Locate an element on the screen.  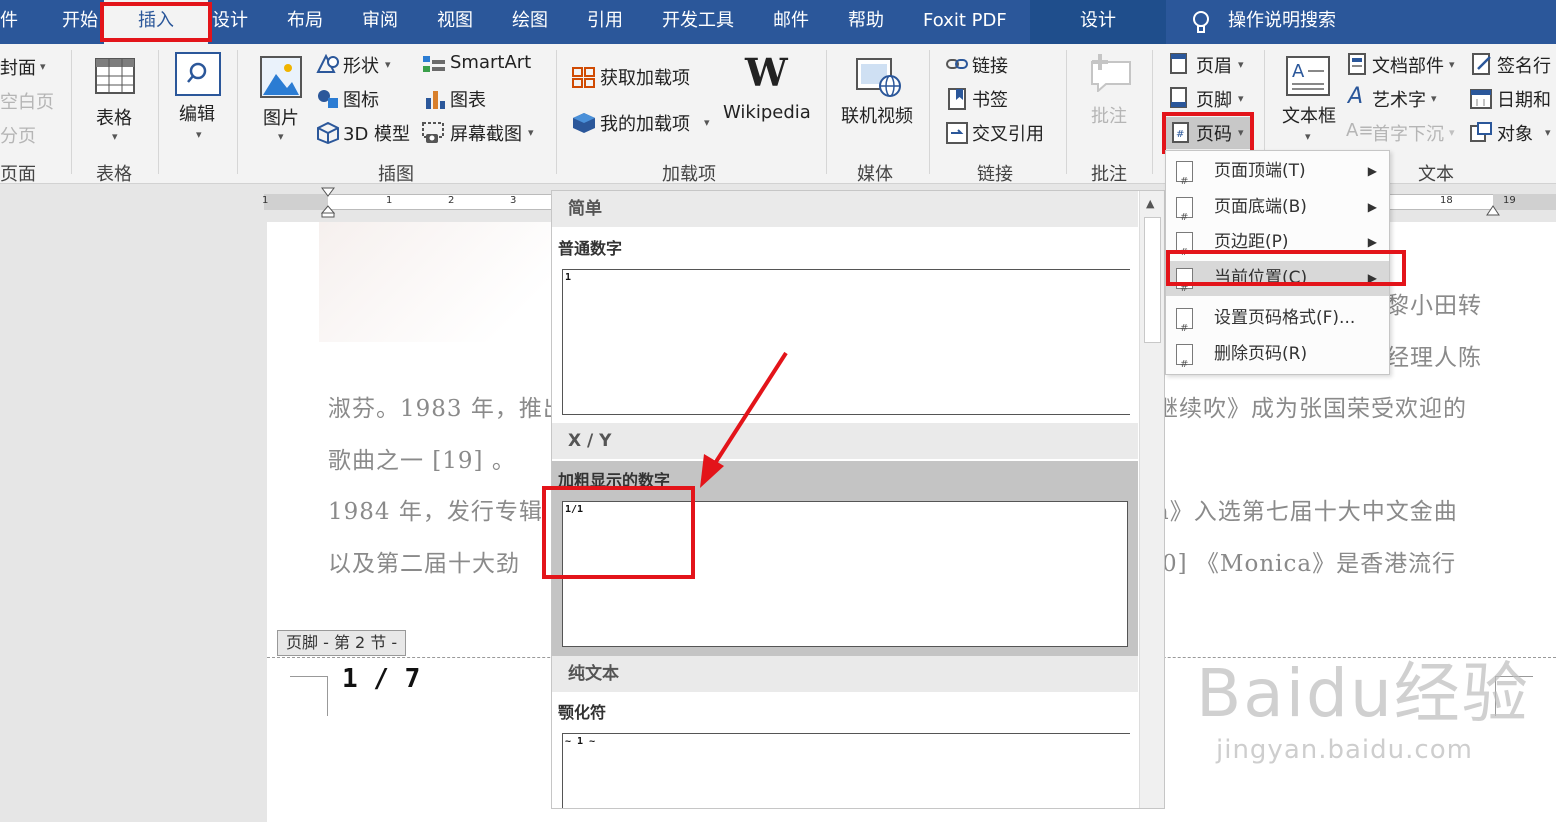
cover-page-button: 封面 is located at coordinates (18, 67).